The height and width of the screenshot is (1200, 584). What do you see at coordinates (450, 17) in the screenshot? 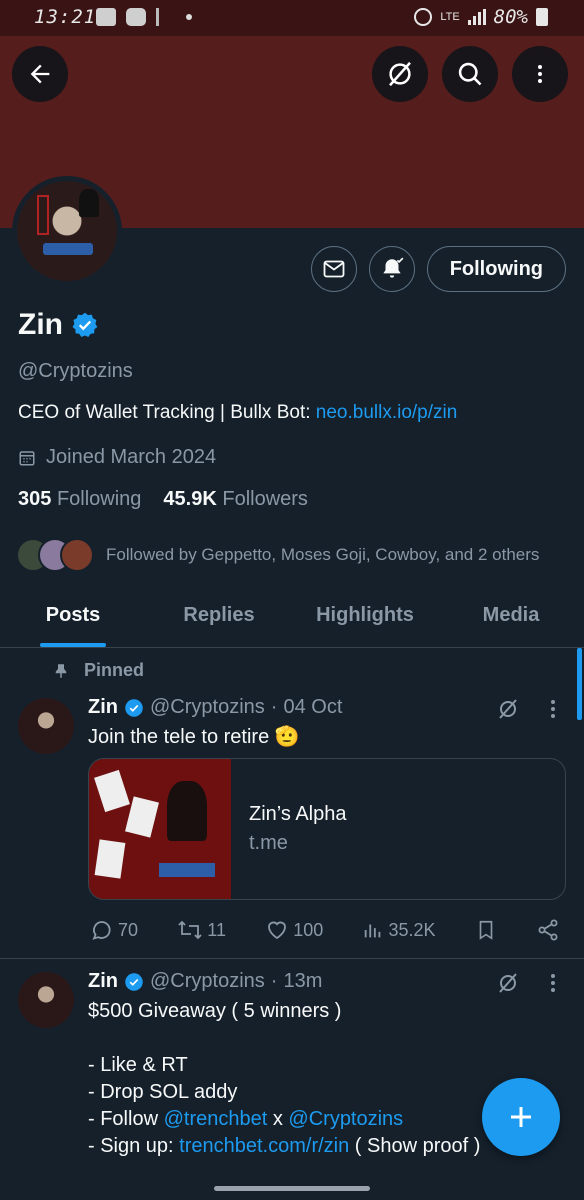
I see `network-type: LTE` at bounding box center [450, 17].